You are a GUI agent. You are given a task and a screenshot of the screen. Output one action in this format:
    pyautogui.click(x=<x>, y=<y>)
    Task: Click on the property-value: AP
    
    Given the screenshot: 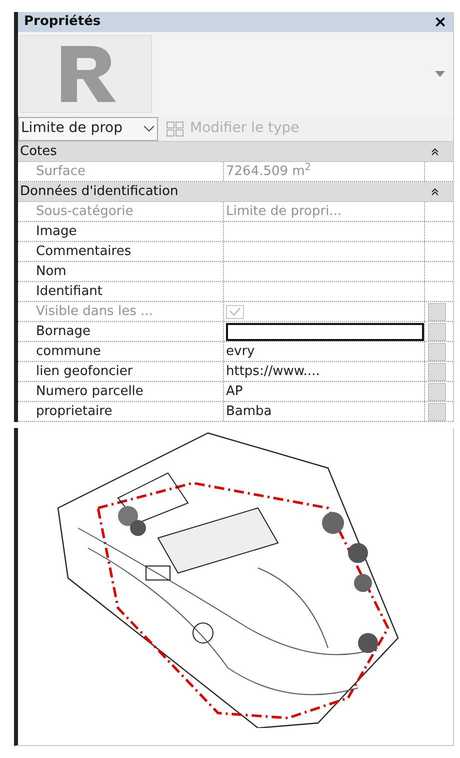 What is the action you would take?
    pyautogui.click(x=234, y=391)
    